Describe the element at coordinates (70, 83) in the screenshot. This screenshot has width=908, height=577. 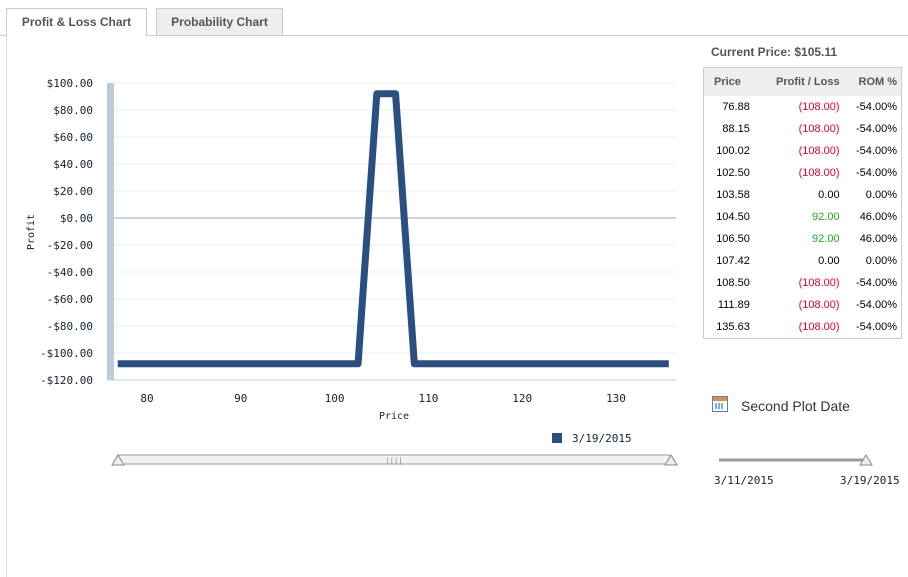
I see `y-tick-label: $100.00` at that location.